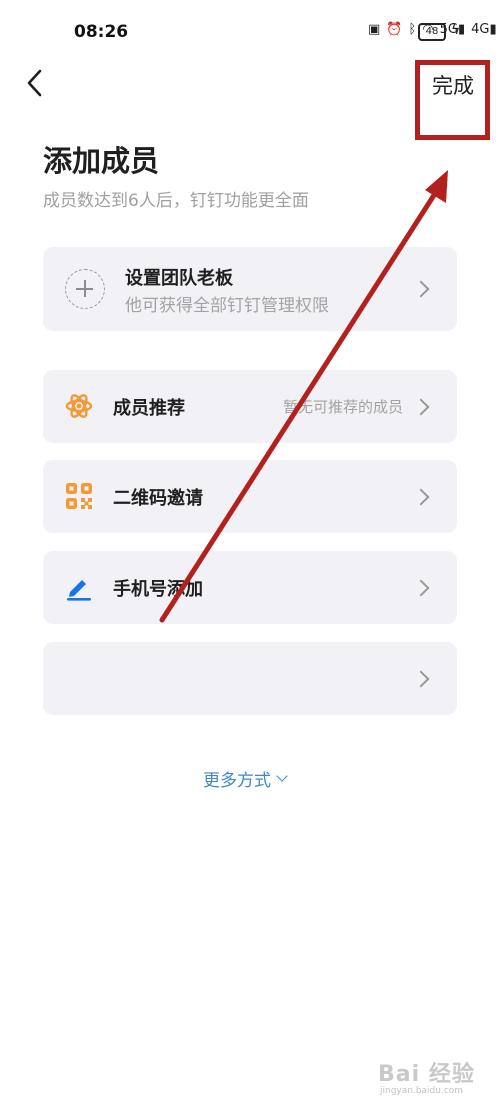 This screenshot has width=500, height=1111. Describe the element at coordinates (158, 589) in the screenshot. I see `row-label: 手机号添加` at that location.